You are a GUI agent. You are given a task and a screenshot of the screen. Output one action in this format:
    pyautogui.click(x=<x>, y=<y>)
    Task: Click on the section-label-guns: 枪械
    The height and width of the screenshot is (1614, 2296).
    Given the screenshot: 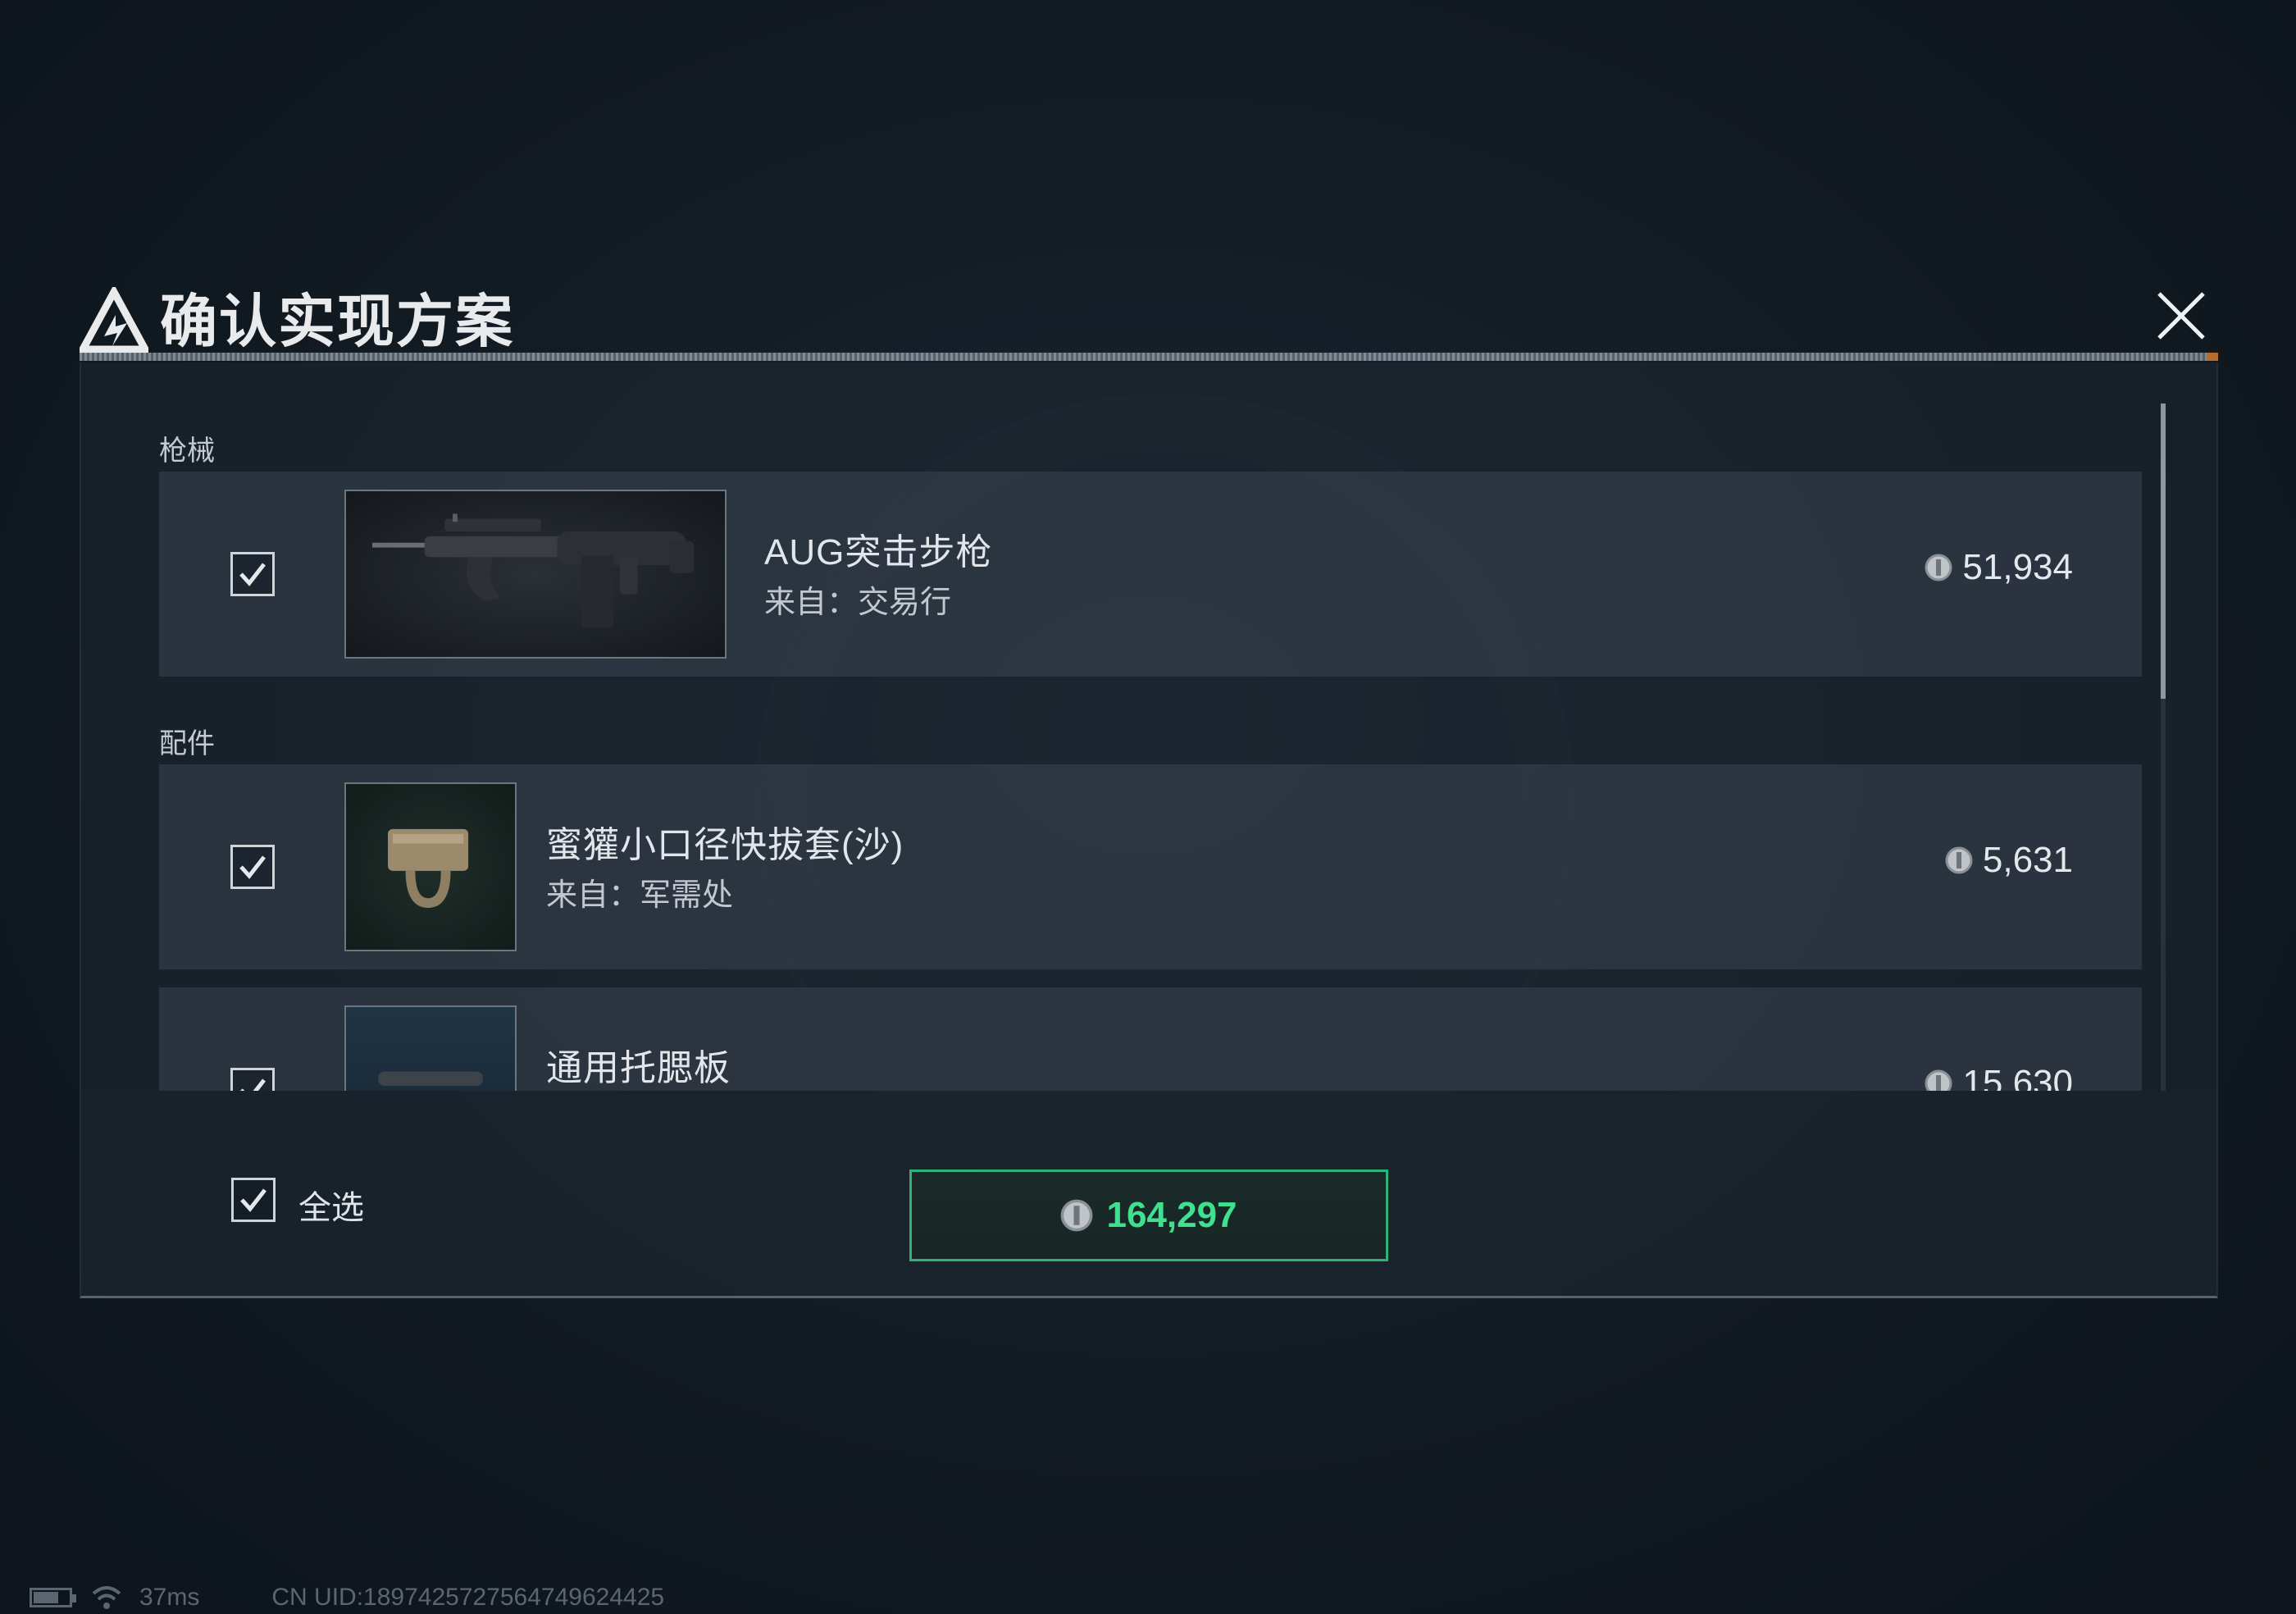 What is the action you would take?
    pyautogui.click(x=187, y=451)
    